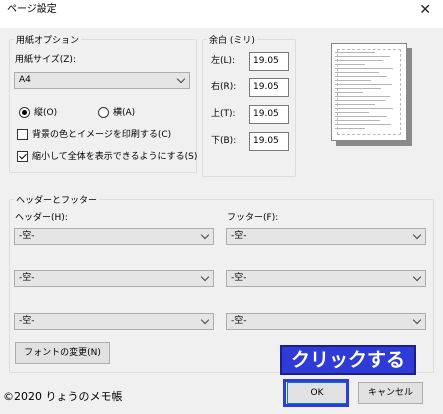  I want to click on footer-value-1: -空-, so click(239, 236).